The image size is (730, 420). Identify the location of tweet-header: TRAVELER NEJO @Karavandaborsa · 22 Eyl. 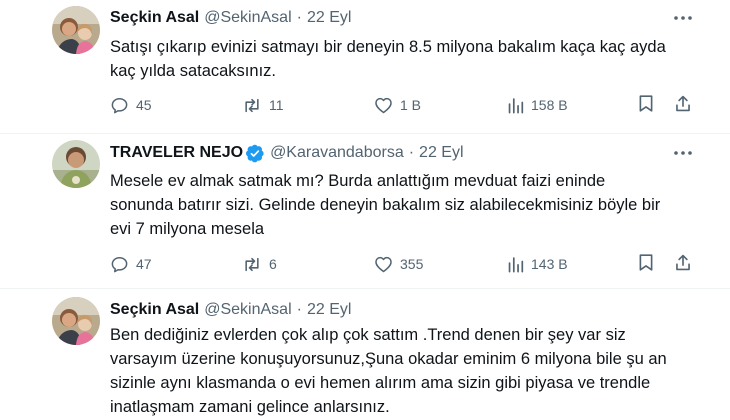
(287, 153).